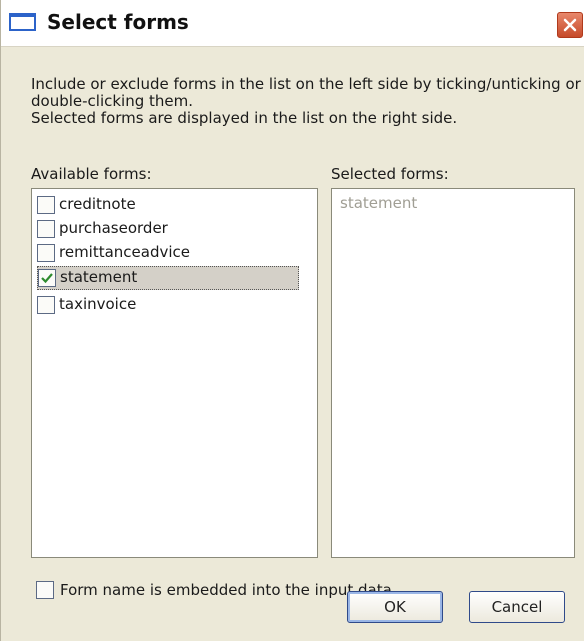 This screenshot has width=584, height=641. I want to click on close-icon, so click(570, 25).